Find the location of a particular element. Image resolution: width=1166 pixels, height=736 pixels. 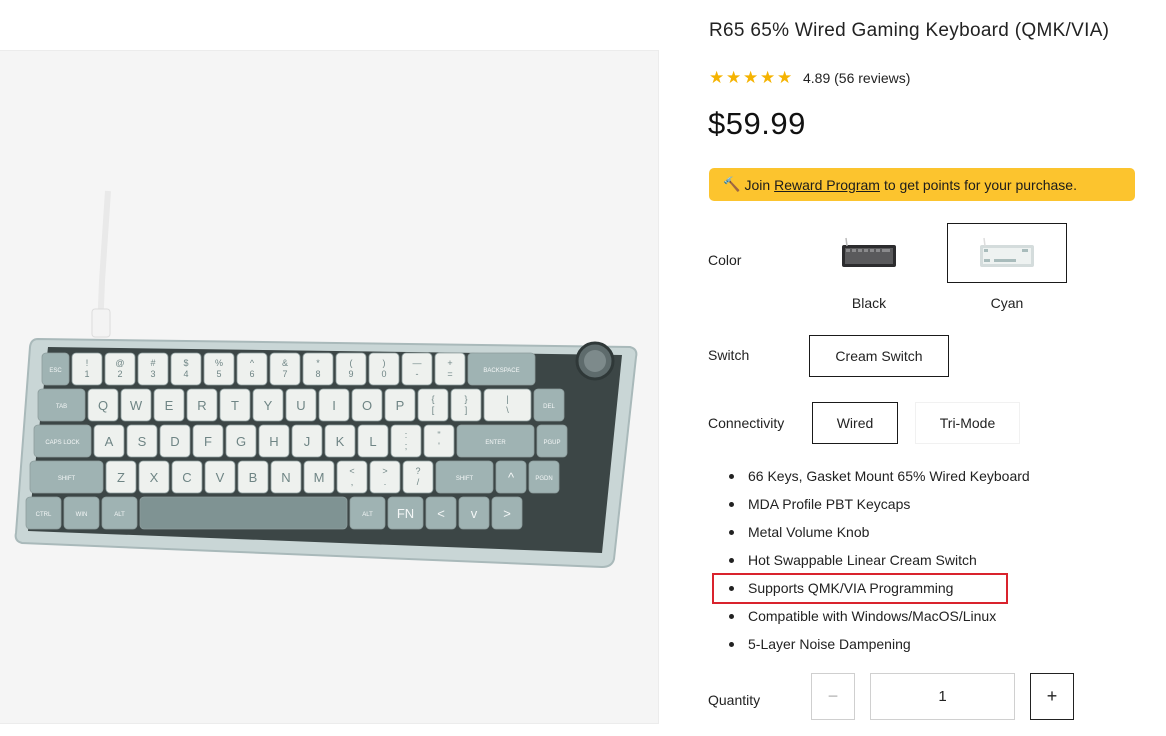

connectivity-option-wired: Wired is located at coordinates (855, 423).